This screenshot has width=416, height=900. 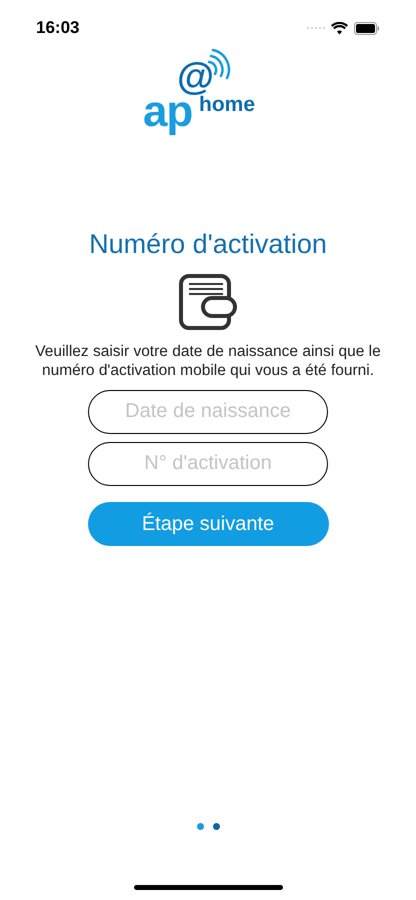 What do you see at coordinates (208, 361) in the screenshot?
I see `instructions-text: Veuillez saisir votre date de naissance ainsi que le numéro d'activation mobile qui vous a été fourni.` at bounding box center [208, 361].